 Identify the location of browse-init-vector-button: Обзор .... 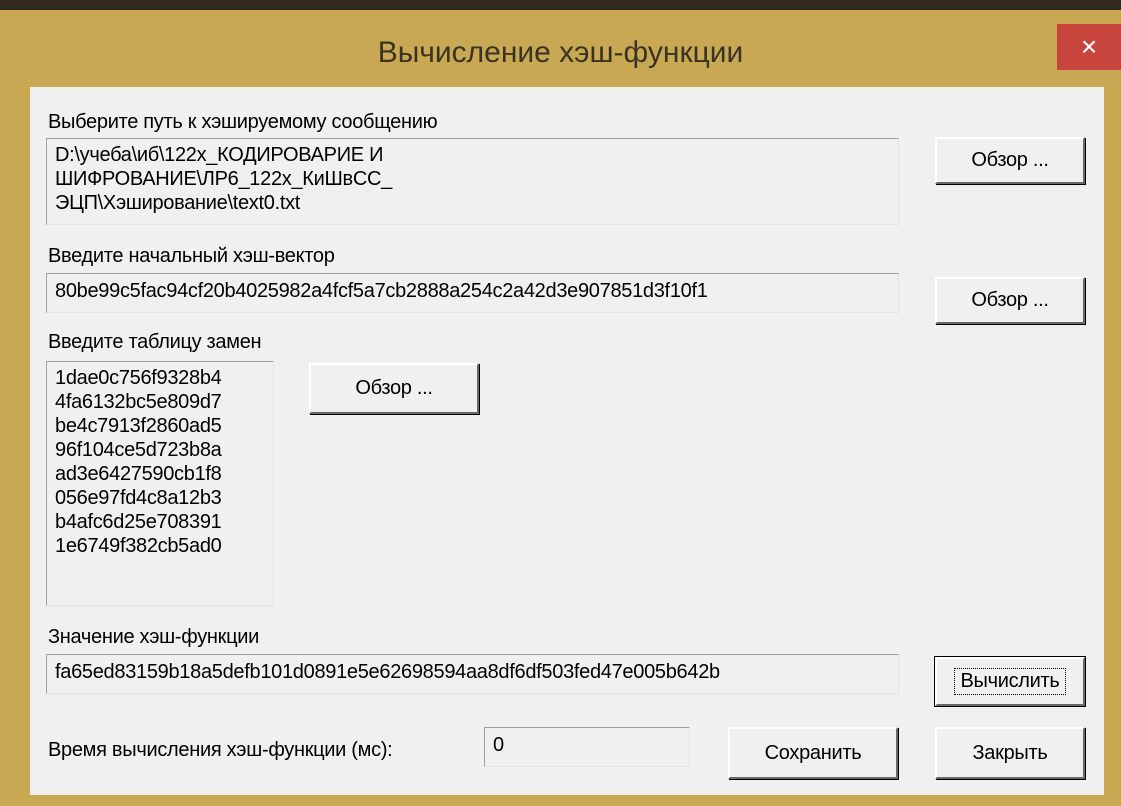
(1010, 300).